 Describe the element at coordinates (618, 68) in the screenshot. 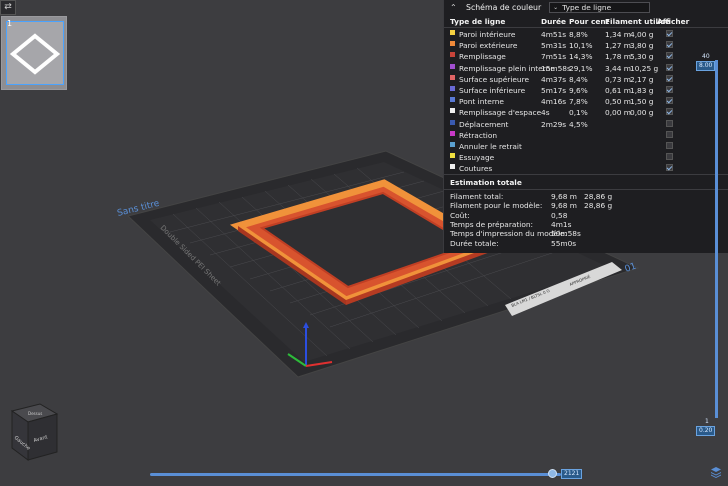

I see `line-type-length: 3,44 m` at that location.